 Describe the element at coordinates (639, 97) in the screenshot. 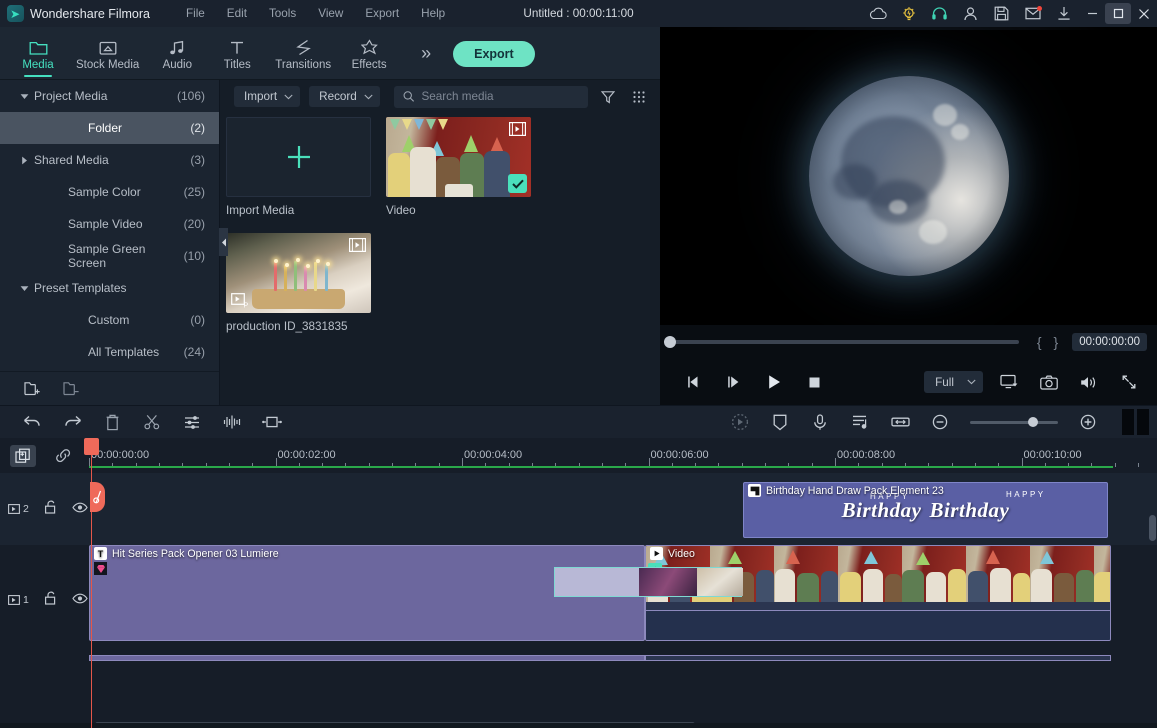

I see `grid-view-icon` at that location.